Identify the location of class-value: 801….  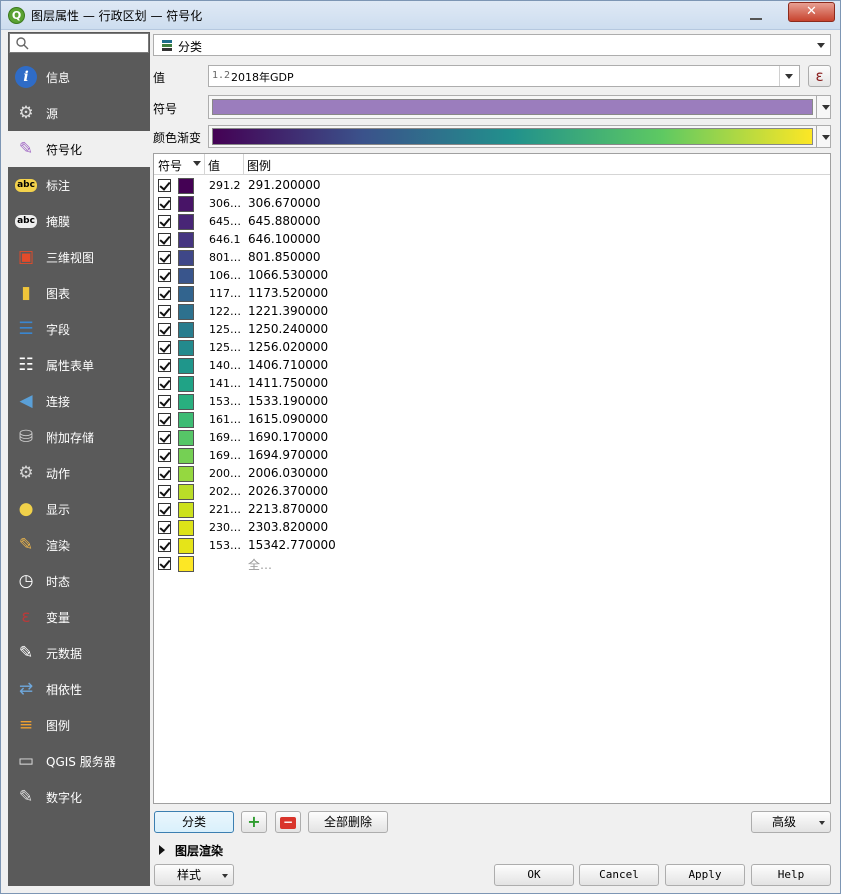
(226, 257).